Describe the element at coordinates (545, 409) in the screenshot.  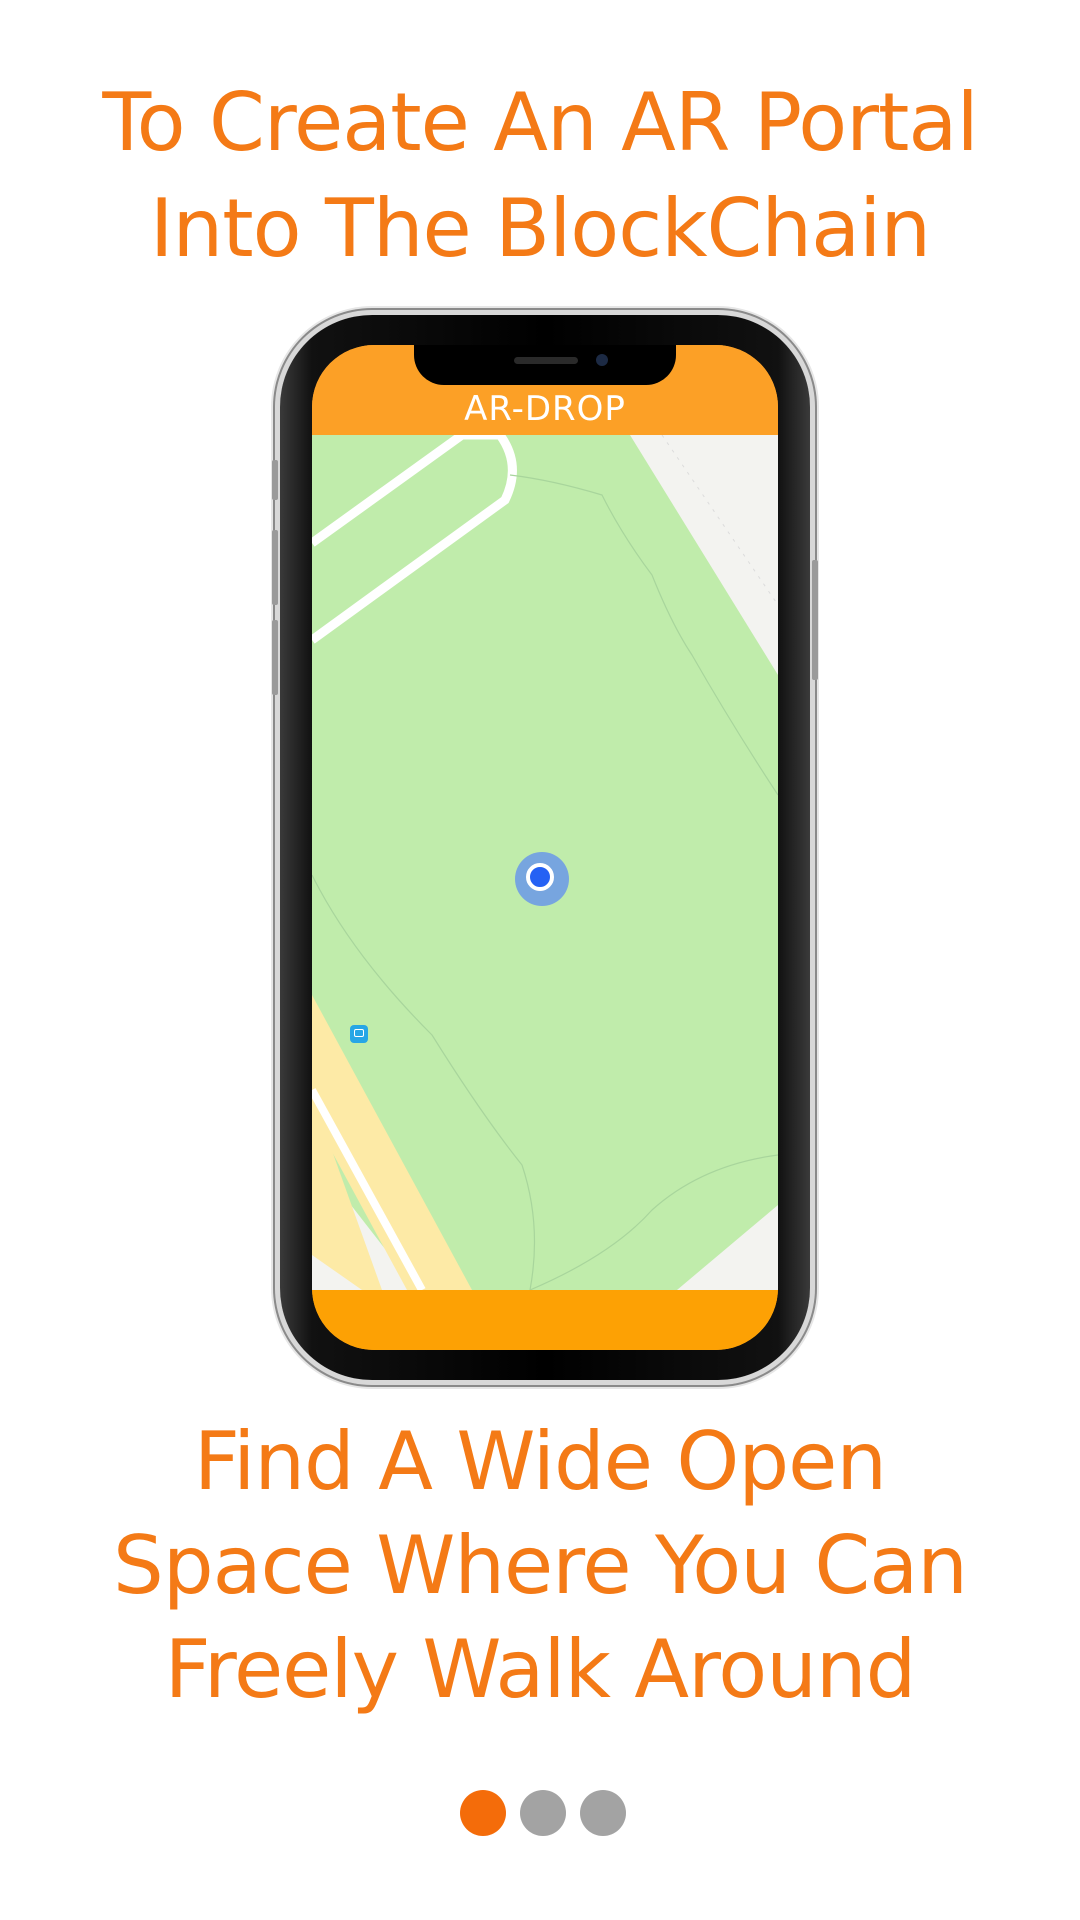
I see `app-logo: AR-DROP` at that location.